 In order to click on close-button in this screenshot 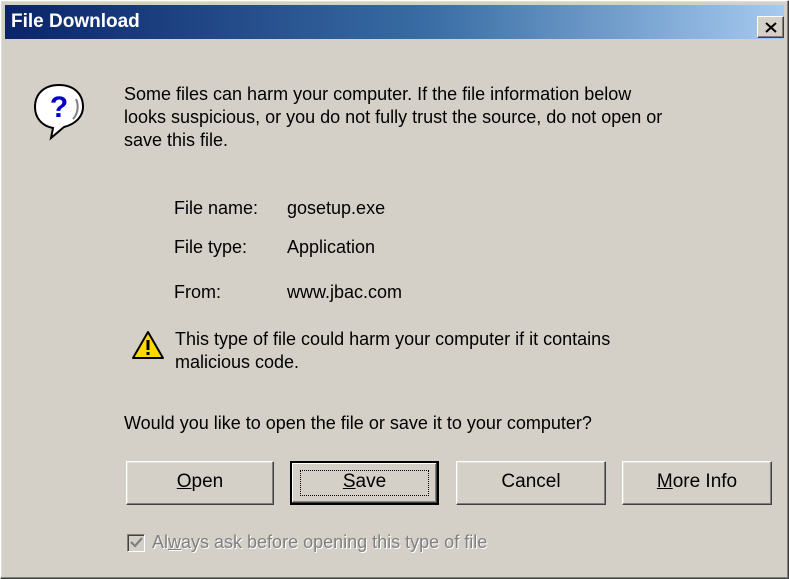, I will do `click(770, 27)`.